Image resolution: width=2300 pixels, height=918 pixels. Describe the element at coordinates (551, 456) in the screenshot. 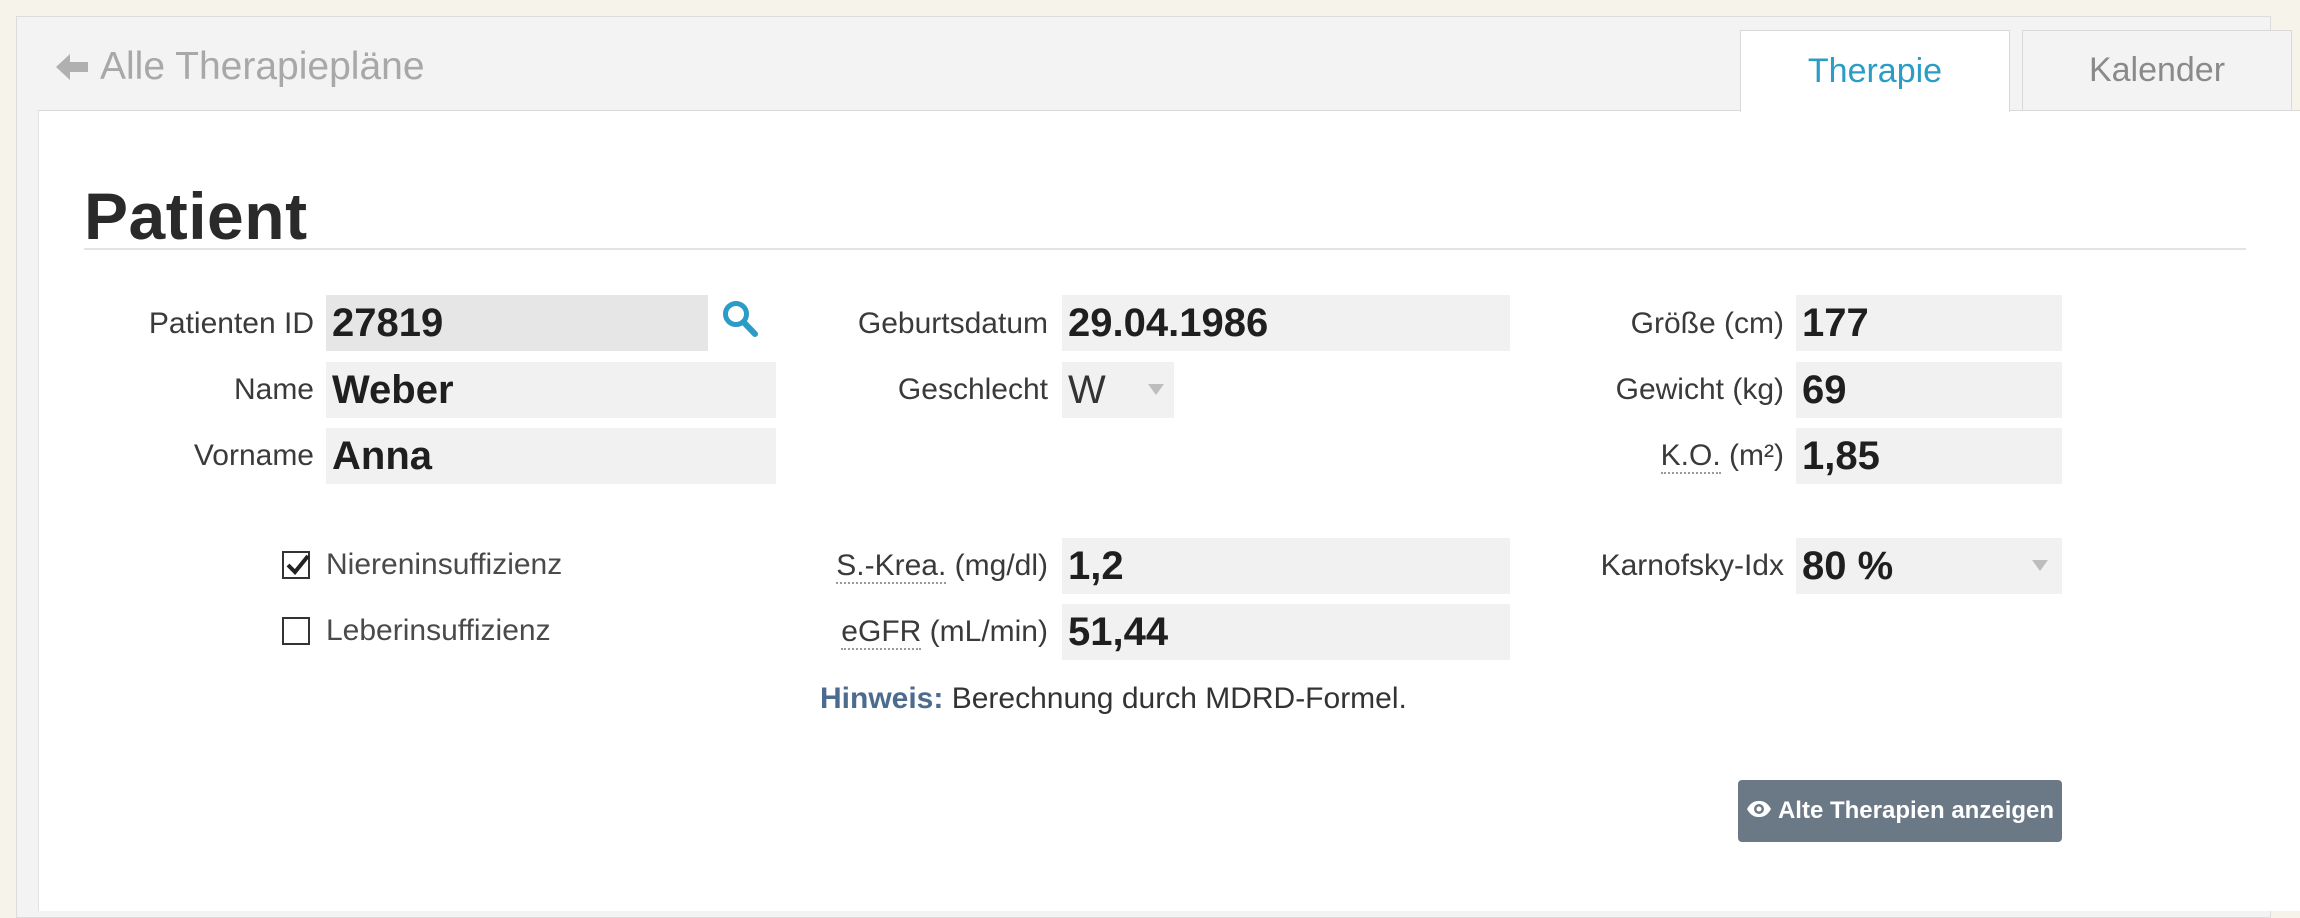

I see `vorname-input` at that location.